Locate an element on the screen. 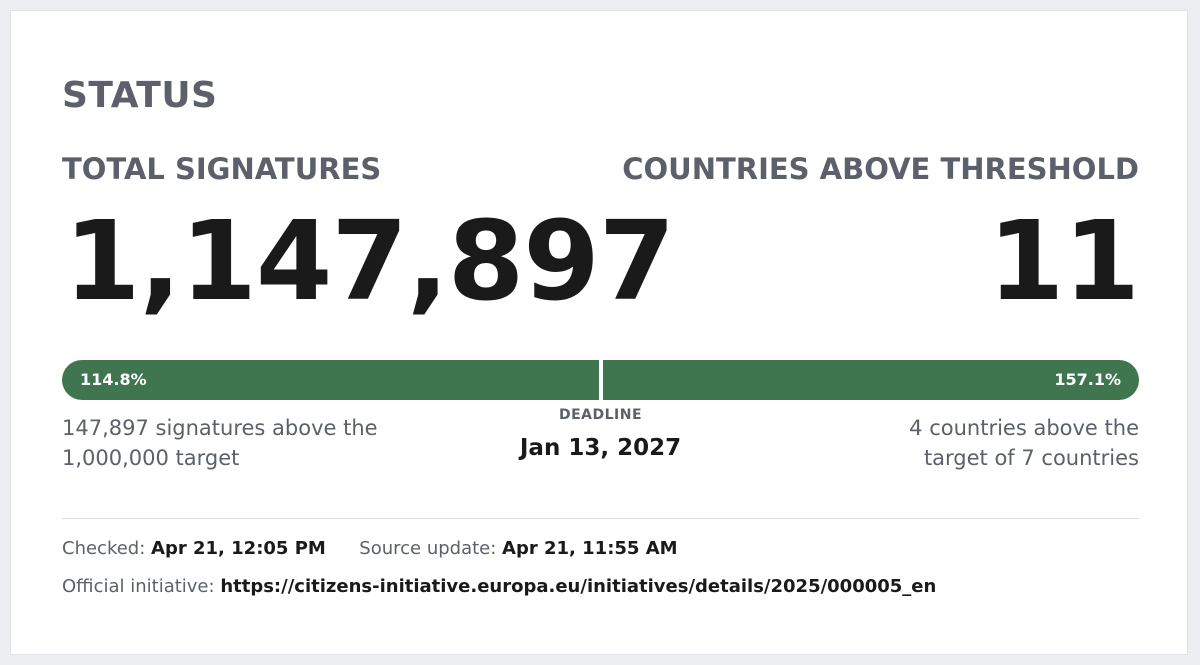 This screenshot has height=665, width=1200. countries-above-threshold-label: COUNTRIES ABOVE THRESHOLD is located at coordinates (880, 169).